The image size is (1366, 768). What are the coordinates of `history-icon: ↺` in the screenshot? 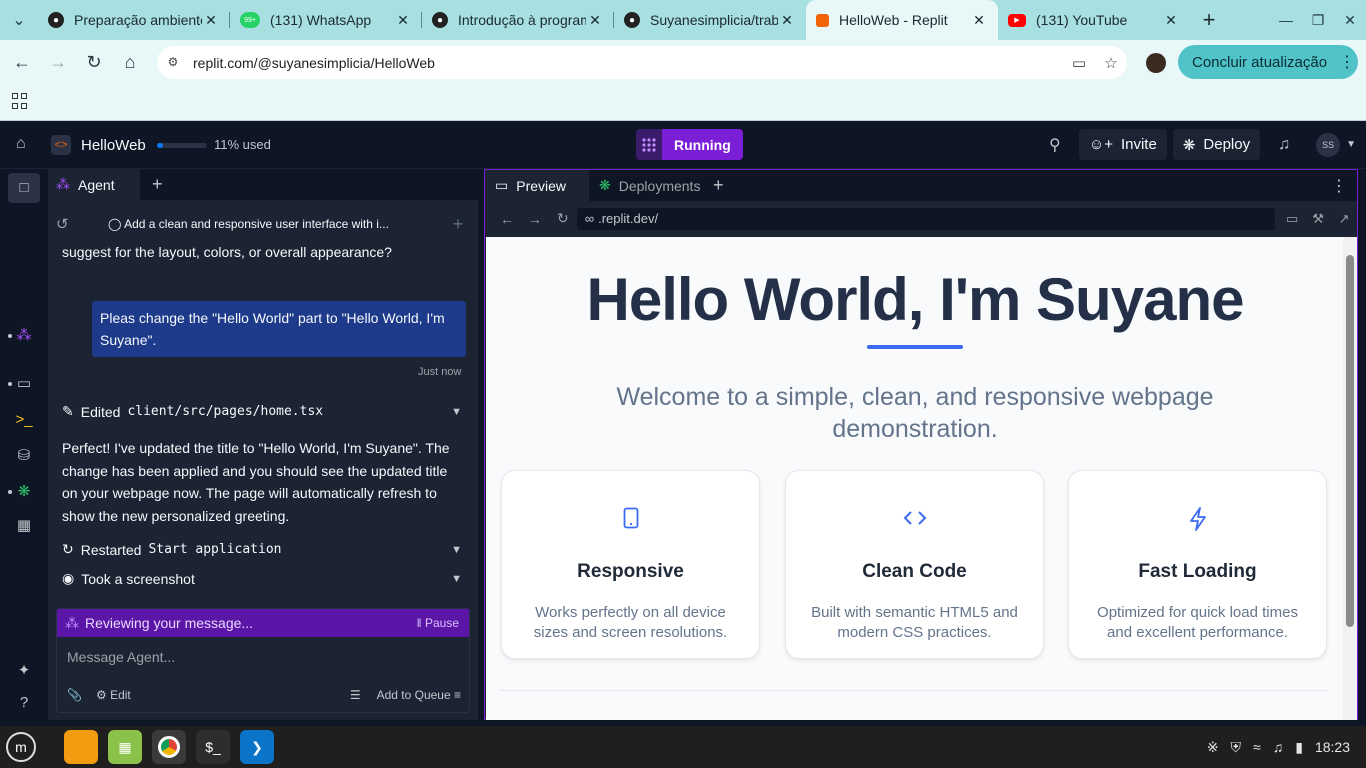 It's located at (72, 224).